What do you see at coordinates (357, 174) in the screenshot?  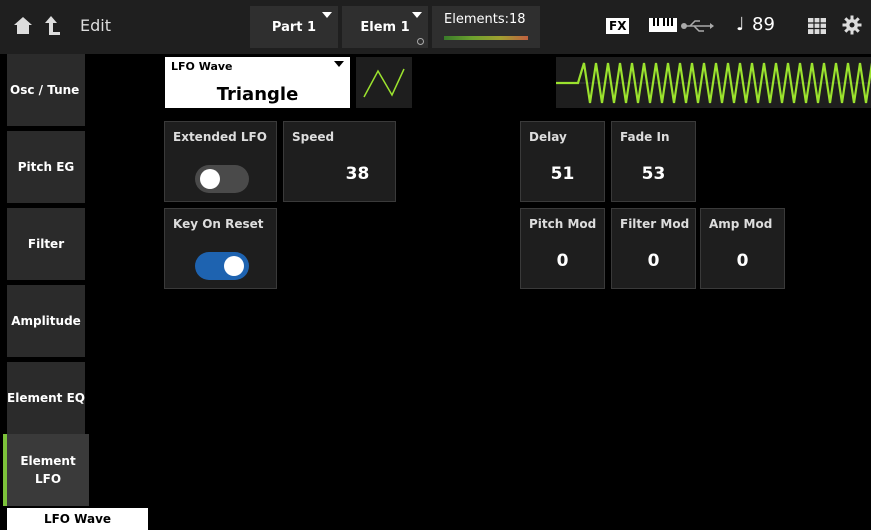 I see `speed-value: 38` at bounding box center [357, 174].